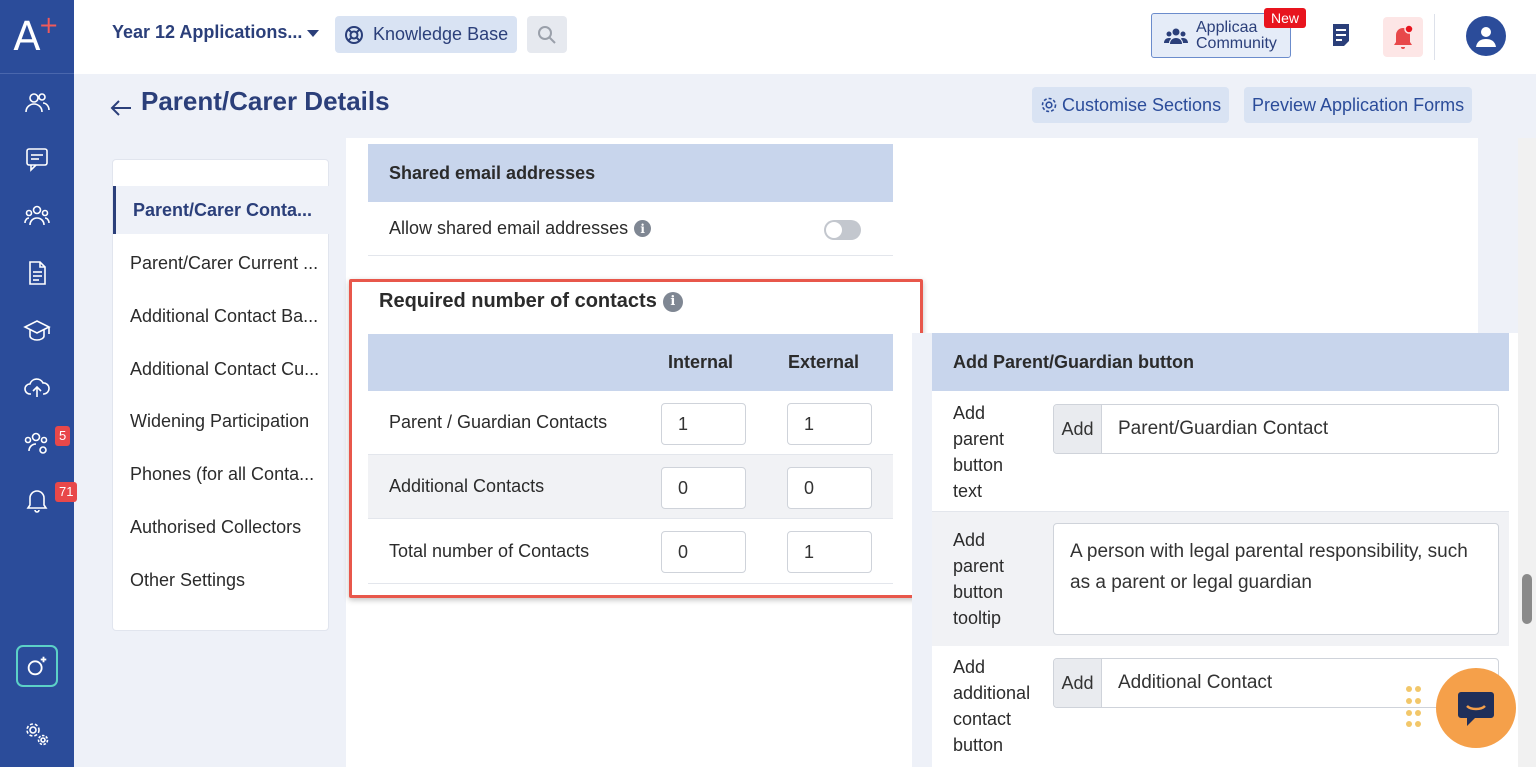  What do you see at coordinates (37, 103) in the screenshot?
I see `people-icon` at bounding box center [37, 103].